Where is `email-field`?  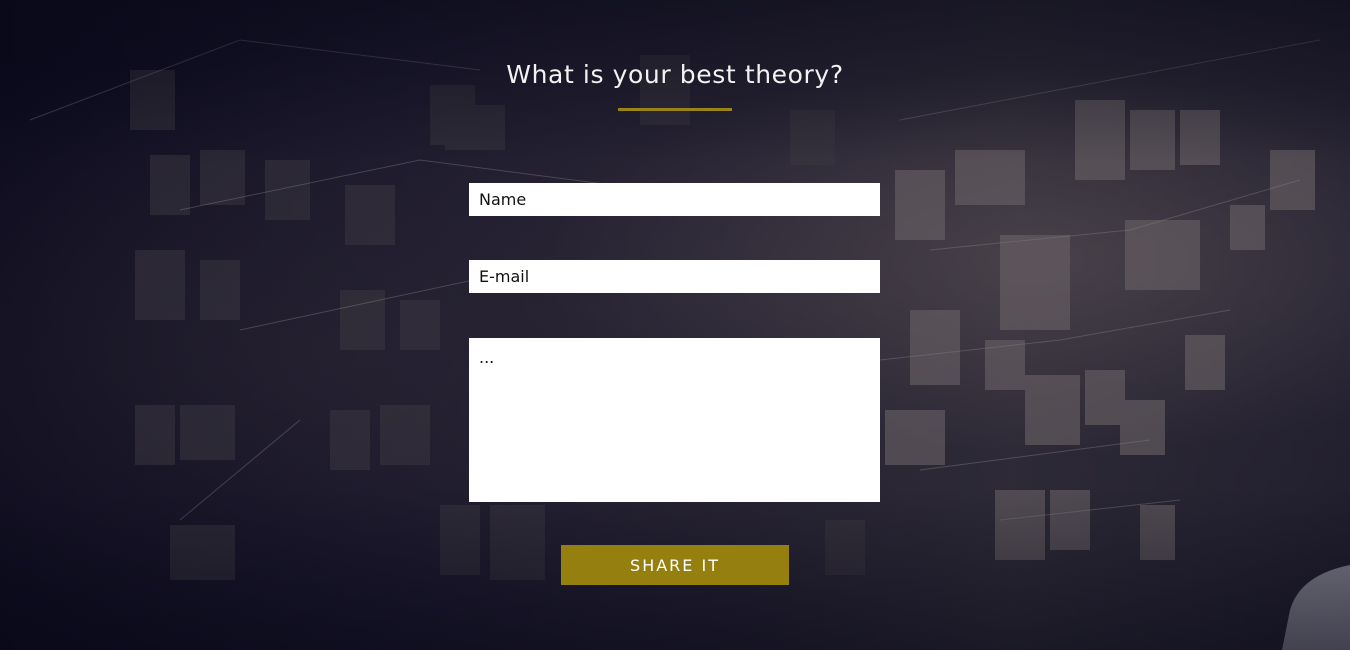 email-field is located at coordinates (674, 276).